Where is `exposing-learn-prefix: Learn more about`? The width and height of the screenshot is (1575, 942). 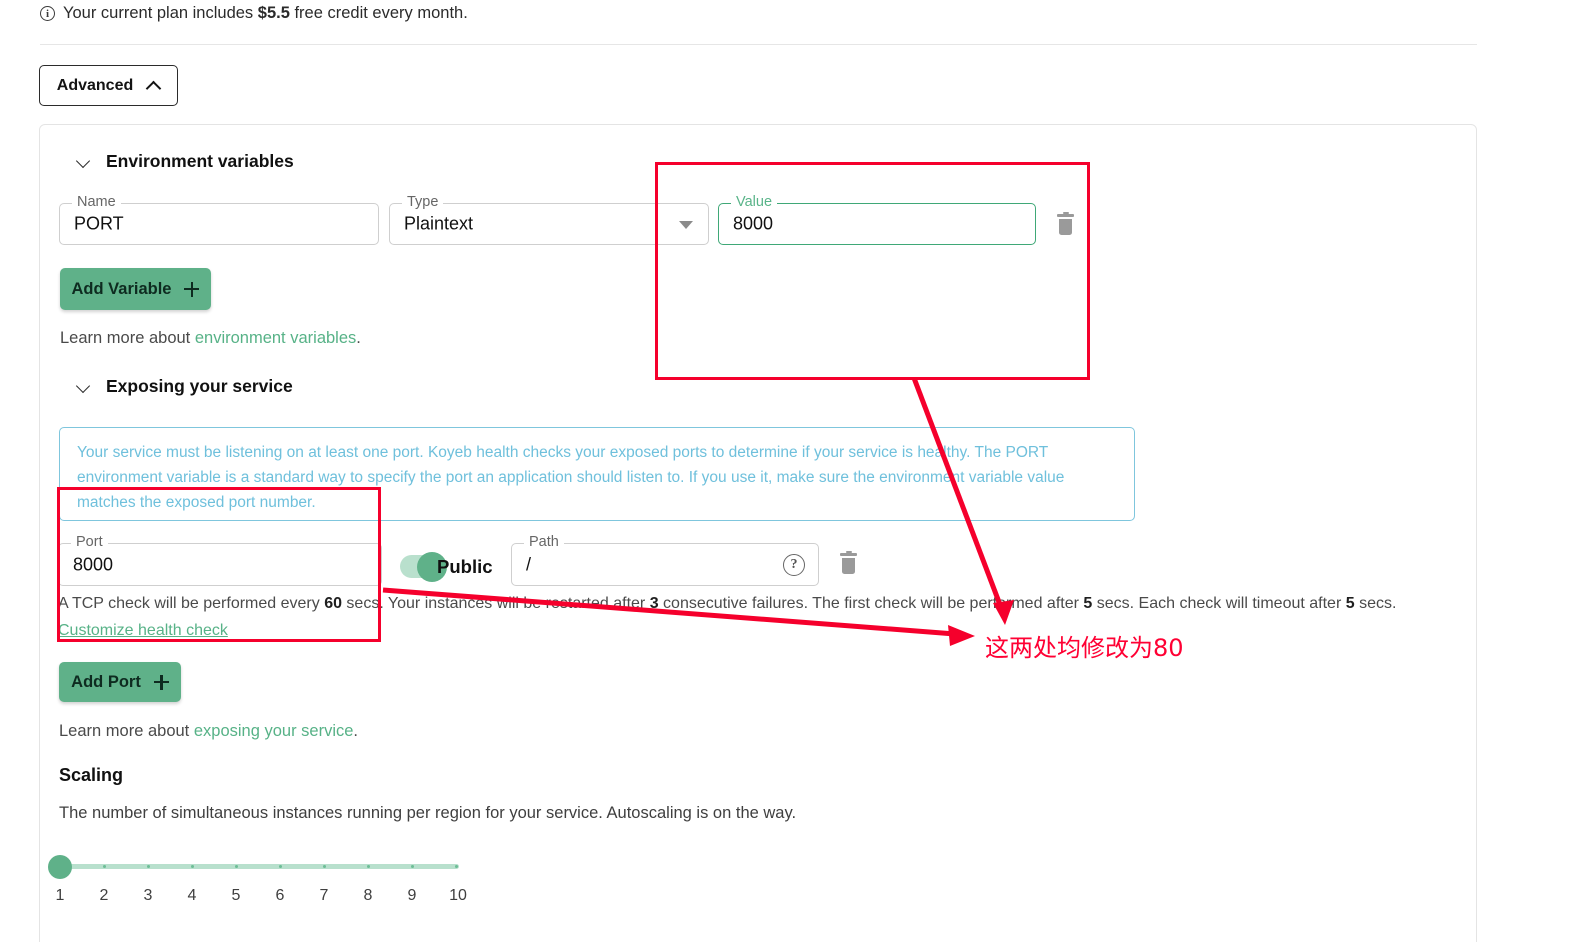
exposing-learn-prefix: Learn more about is located at coordinates (126, 731).